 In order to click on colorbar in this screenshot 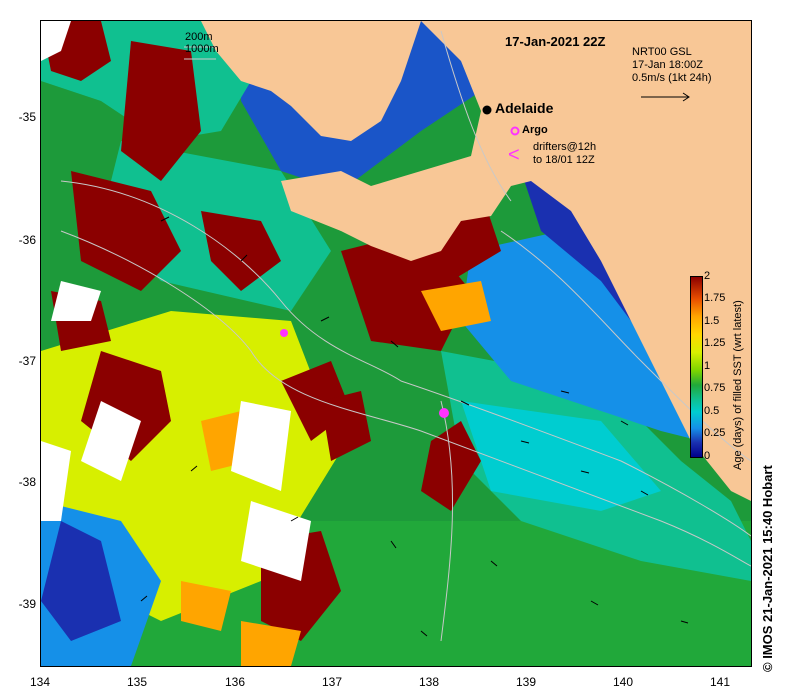, I will do `click(696, 367)`.